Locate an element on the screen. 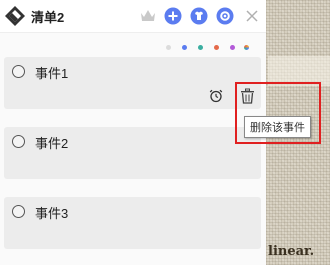 The image size is (330, 265). app-logo-icon is located at coordinates (15, 16).